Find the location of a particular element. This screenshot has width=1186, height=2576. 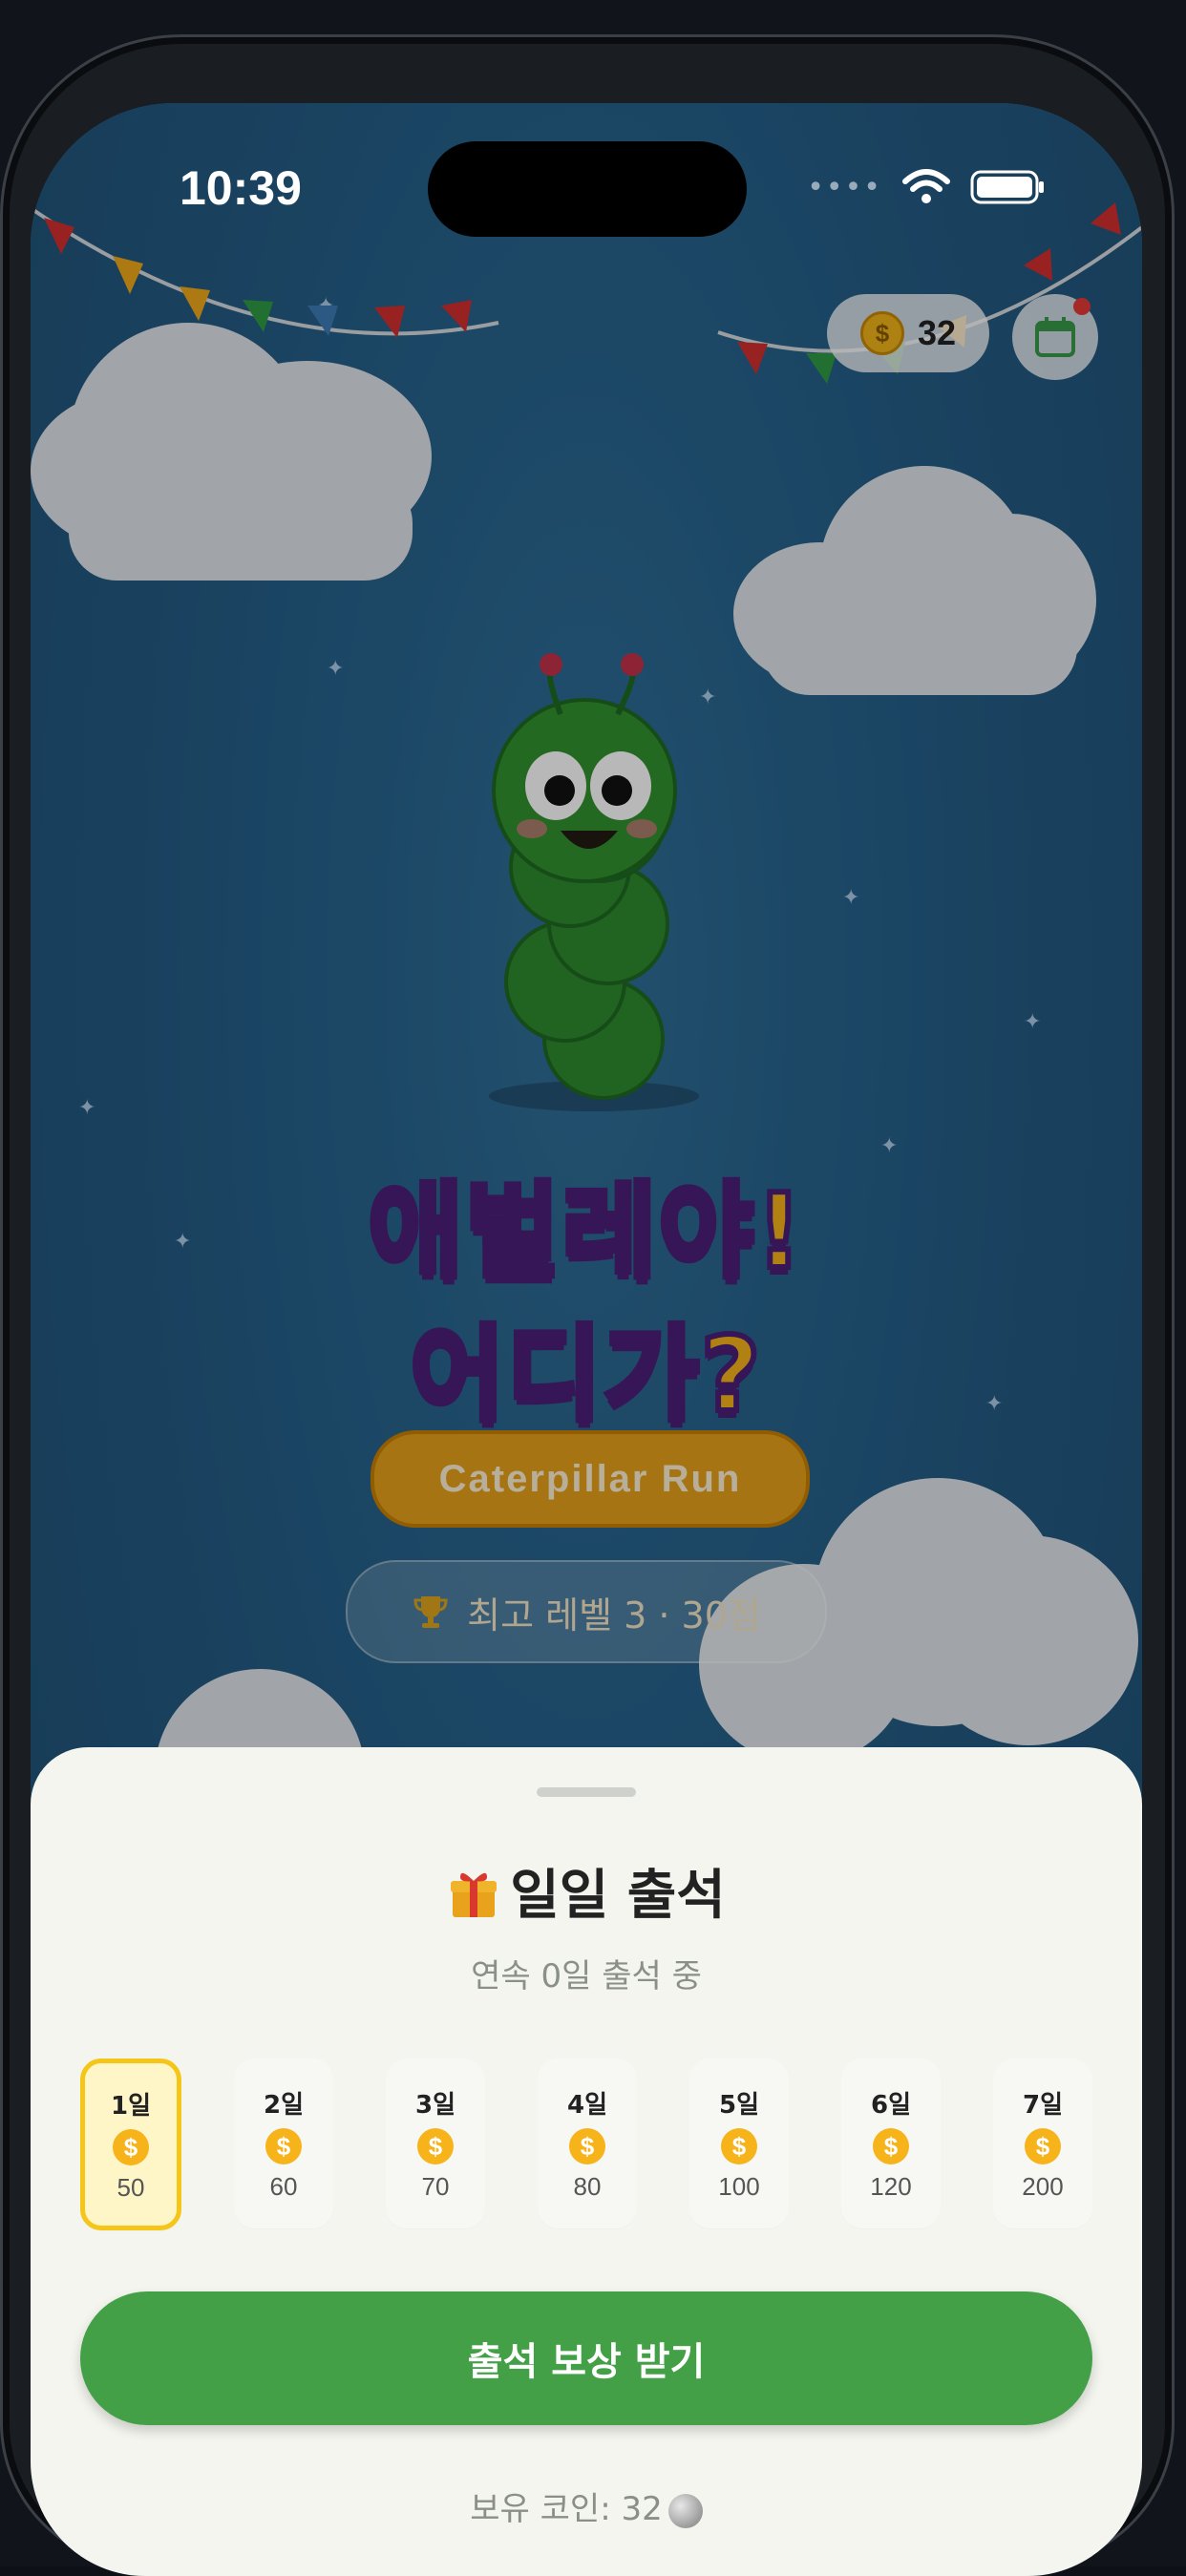

day-card-6: 6일 $ 120 is located at coordinates (891, 2143).